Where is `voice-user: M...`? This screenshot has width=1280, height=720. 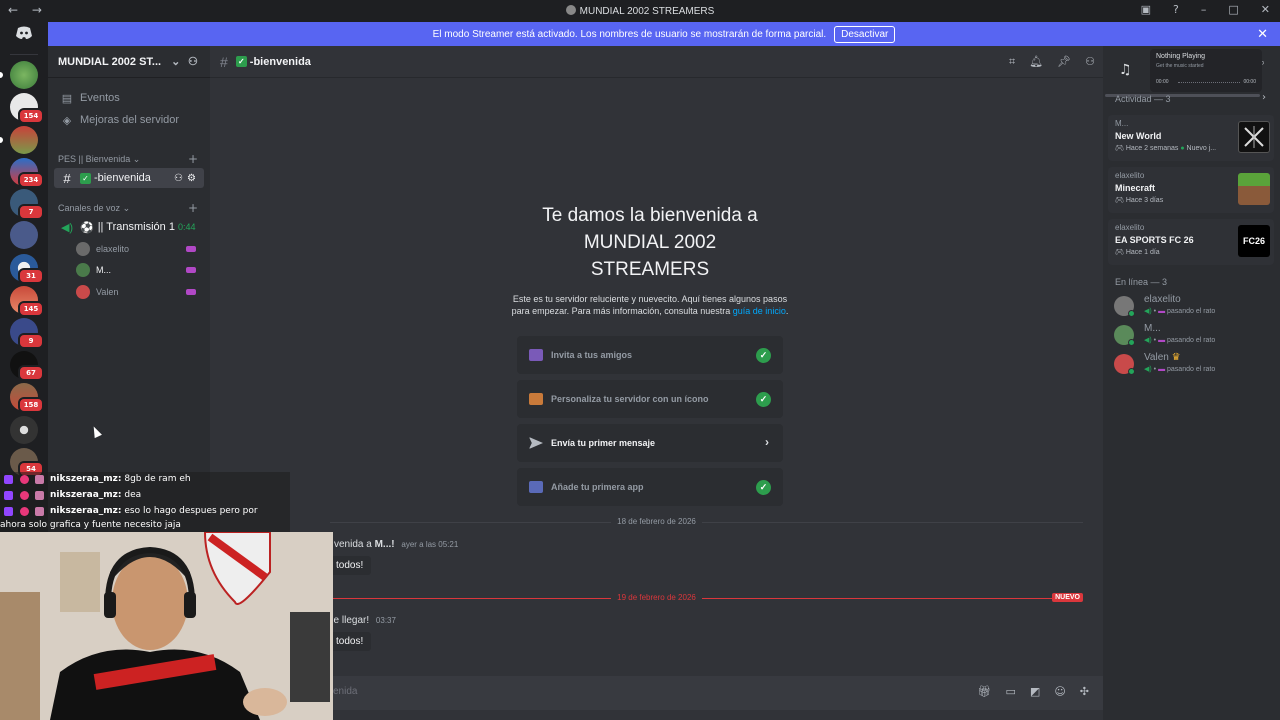 voice-user: M... is located at coordinates (136, 270).